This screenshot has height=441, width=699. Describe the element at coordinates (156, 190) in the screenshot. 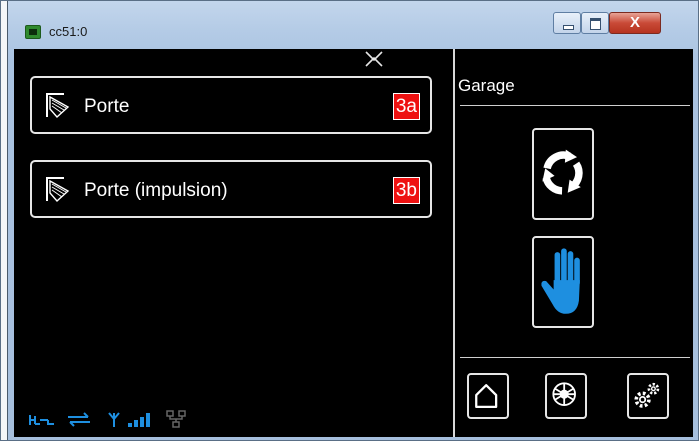

I see `device-label: Porte (impulsion)` at that location.